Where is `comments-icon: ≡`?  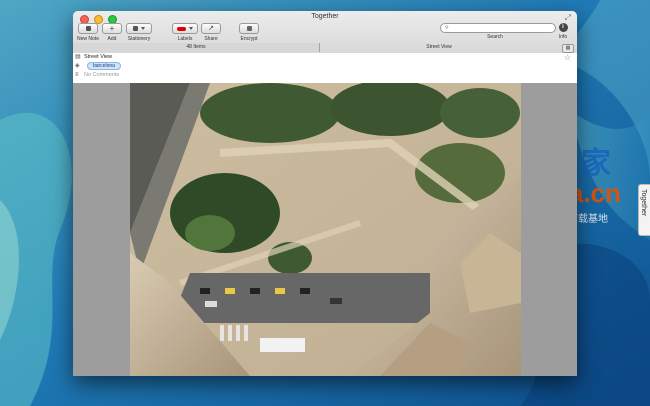
comments-icon: ≡ is located at coordinates (77, 75).